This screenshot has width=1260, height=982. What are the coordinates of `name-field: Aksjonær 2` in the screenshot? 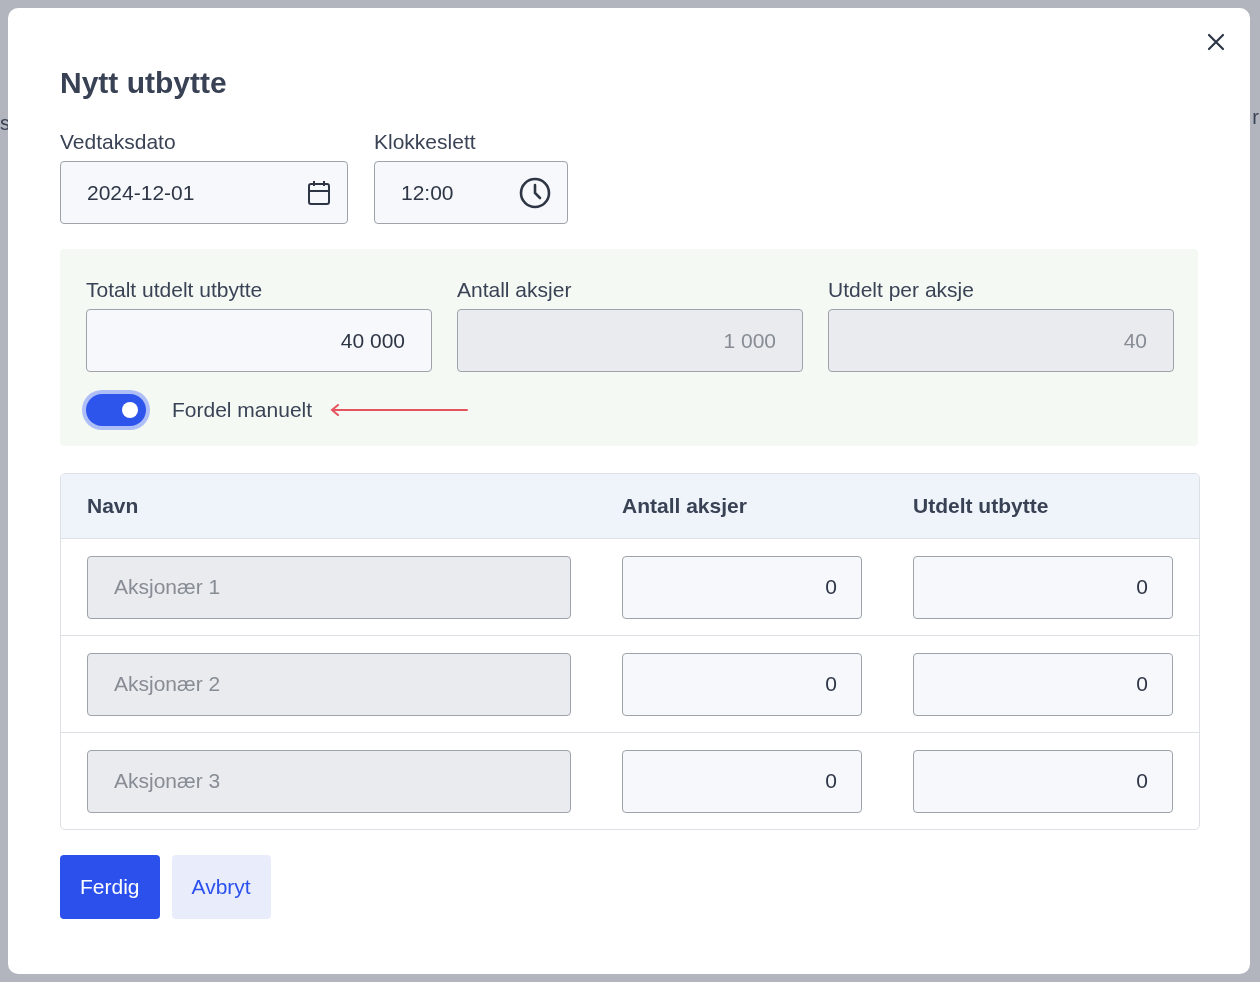 It's located at (329, 684).